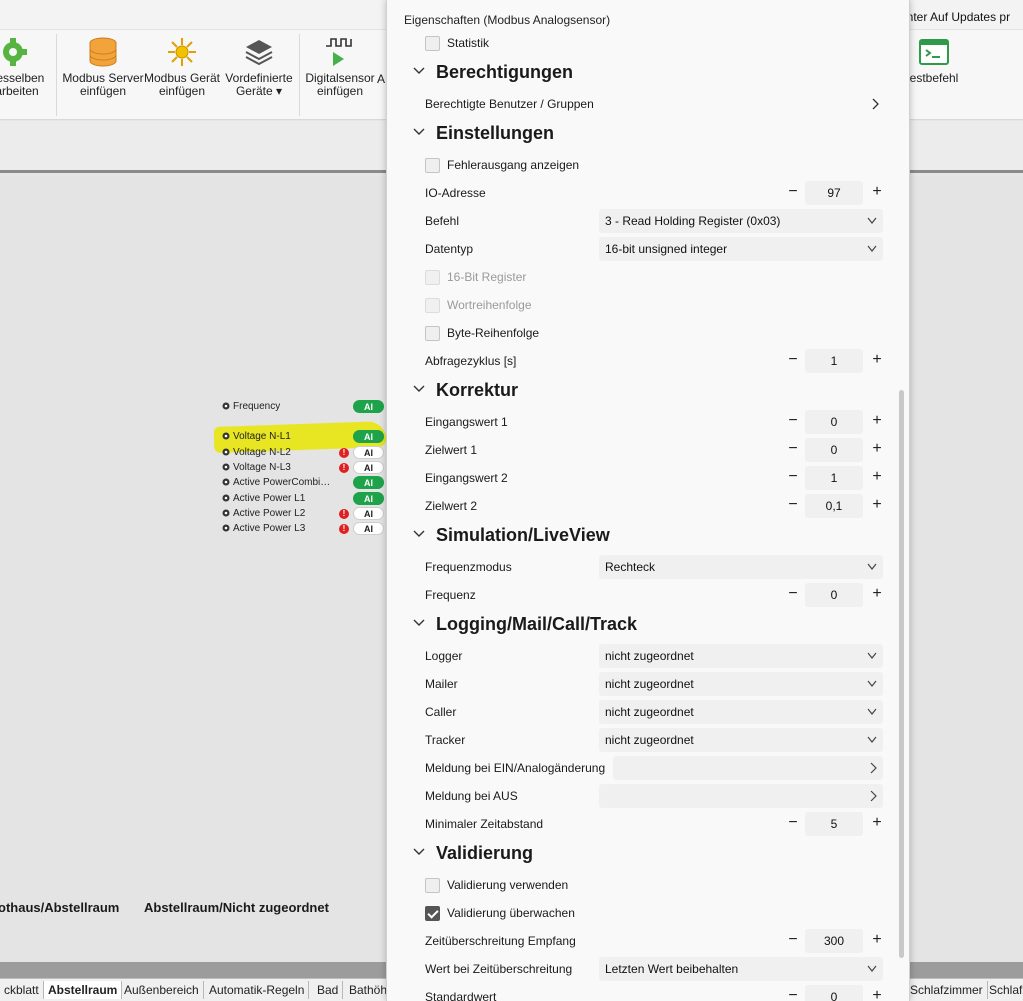 The image size is (1023, 1001). Describe the element at coordinates (741, 221) in the screenshot. I see `befehl-dropdown: 3 - Read Holding Register (0x03)` at that location.